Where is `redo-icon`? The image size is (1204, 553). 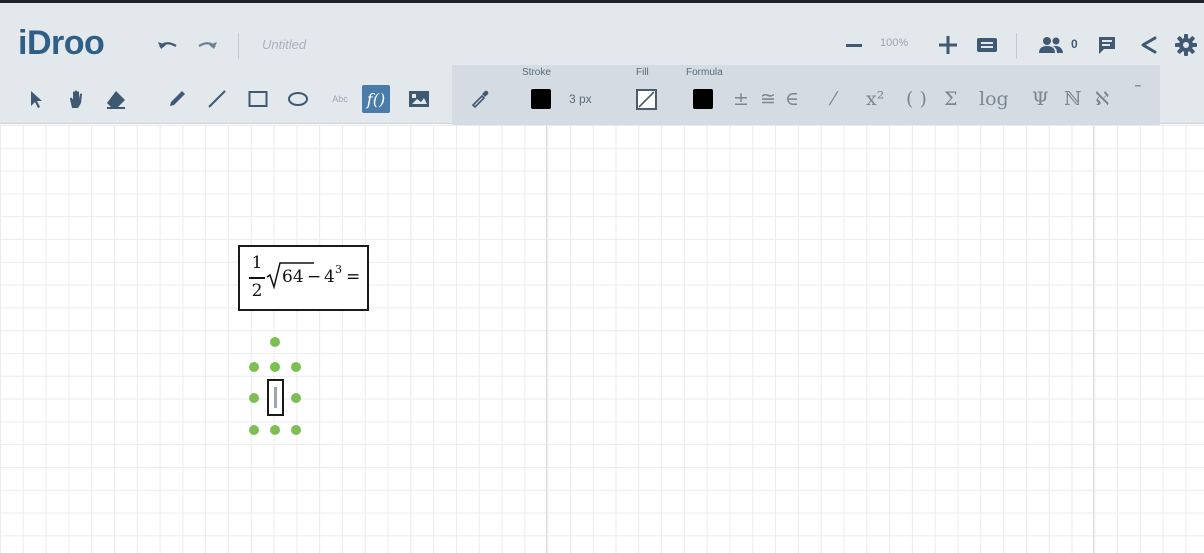
redo-icon is located at coordinates (207, 46).